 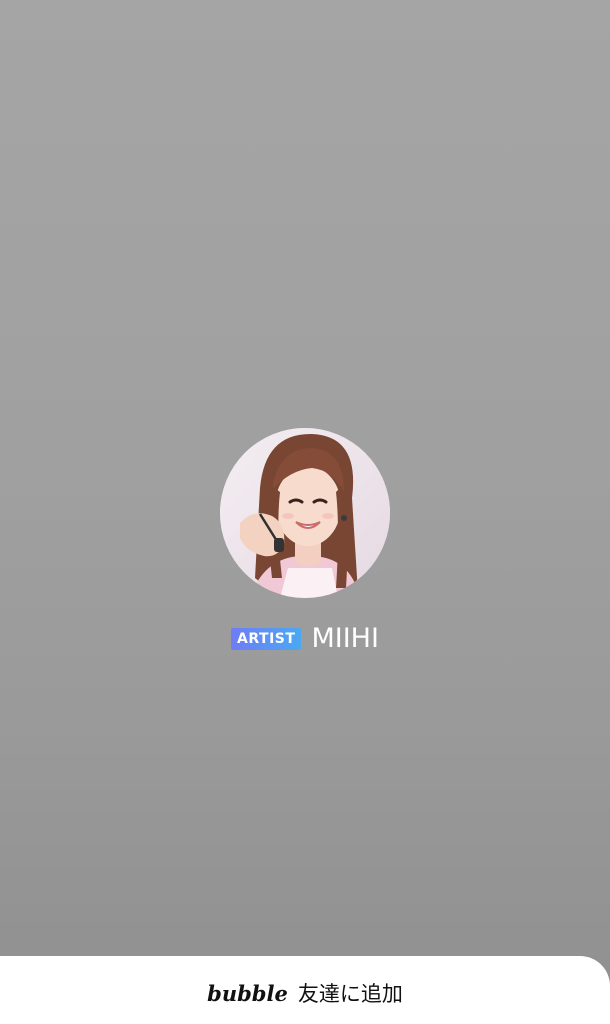 I want to click on artist-avatar, so click(x=305, y=513).